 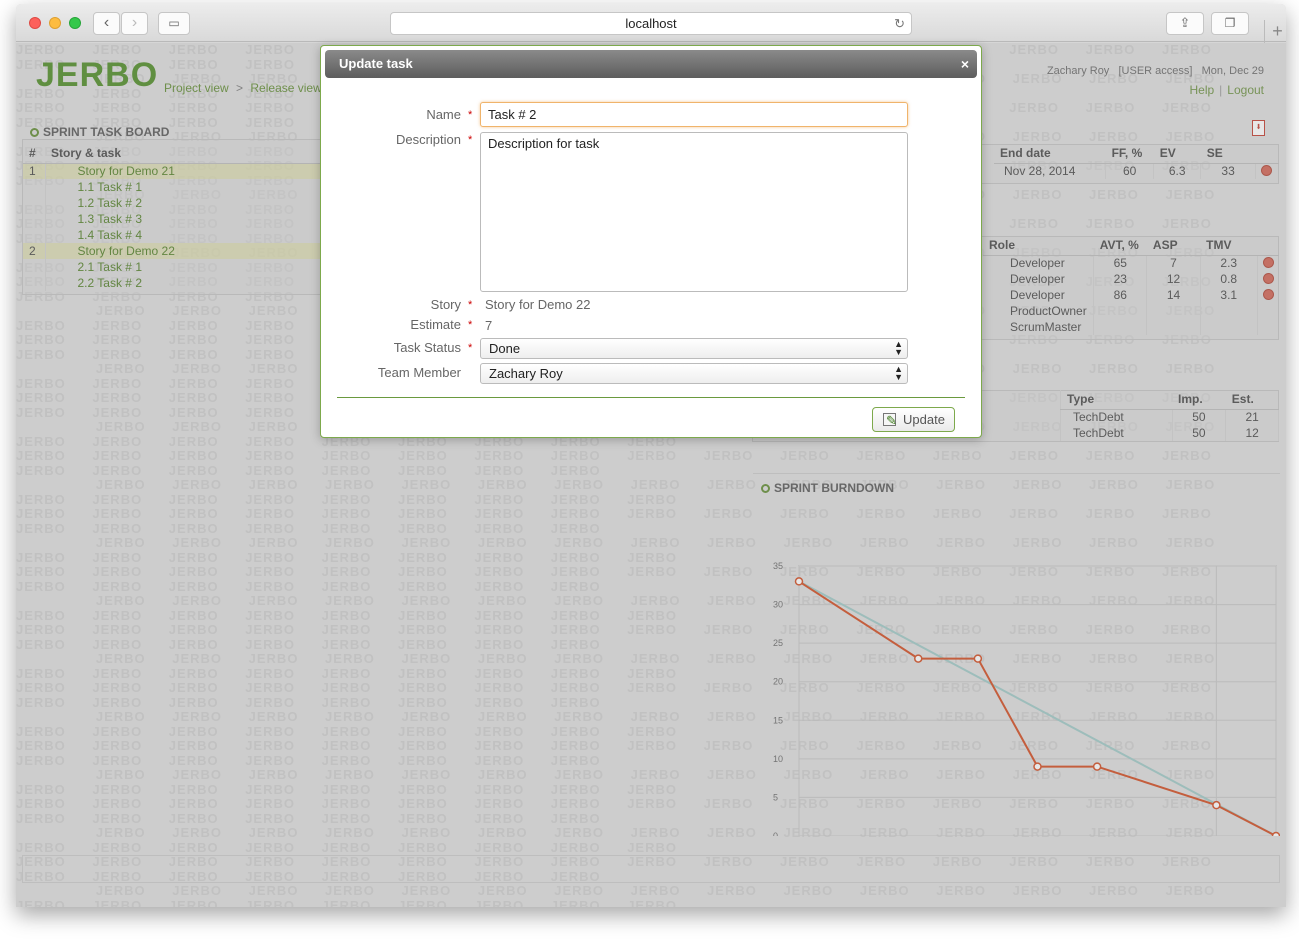 What do you see at coordinates (651, 397) in the screenshot?
I see `dialog-divider` at bounding box center [651, 397].